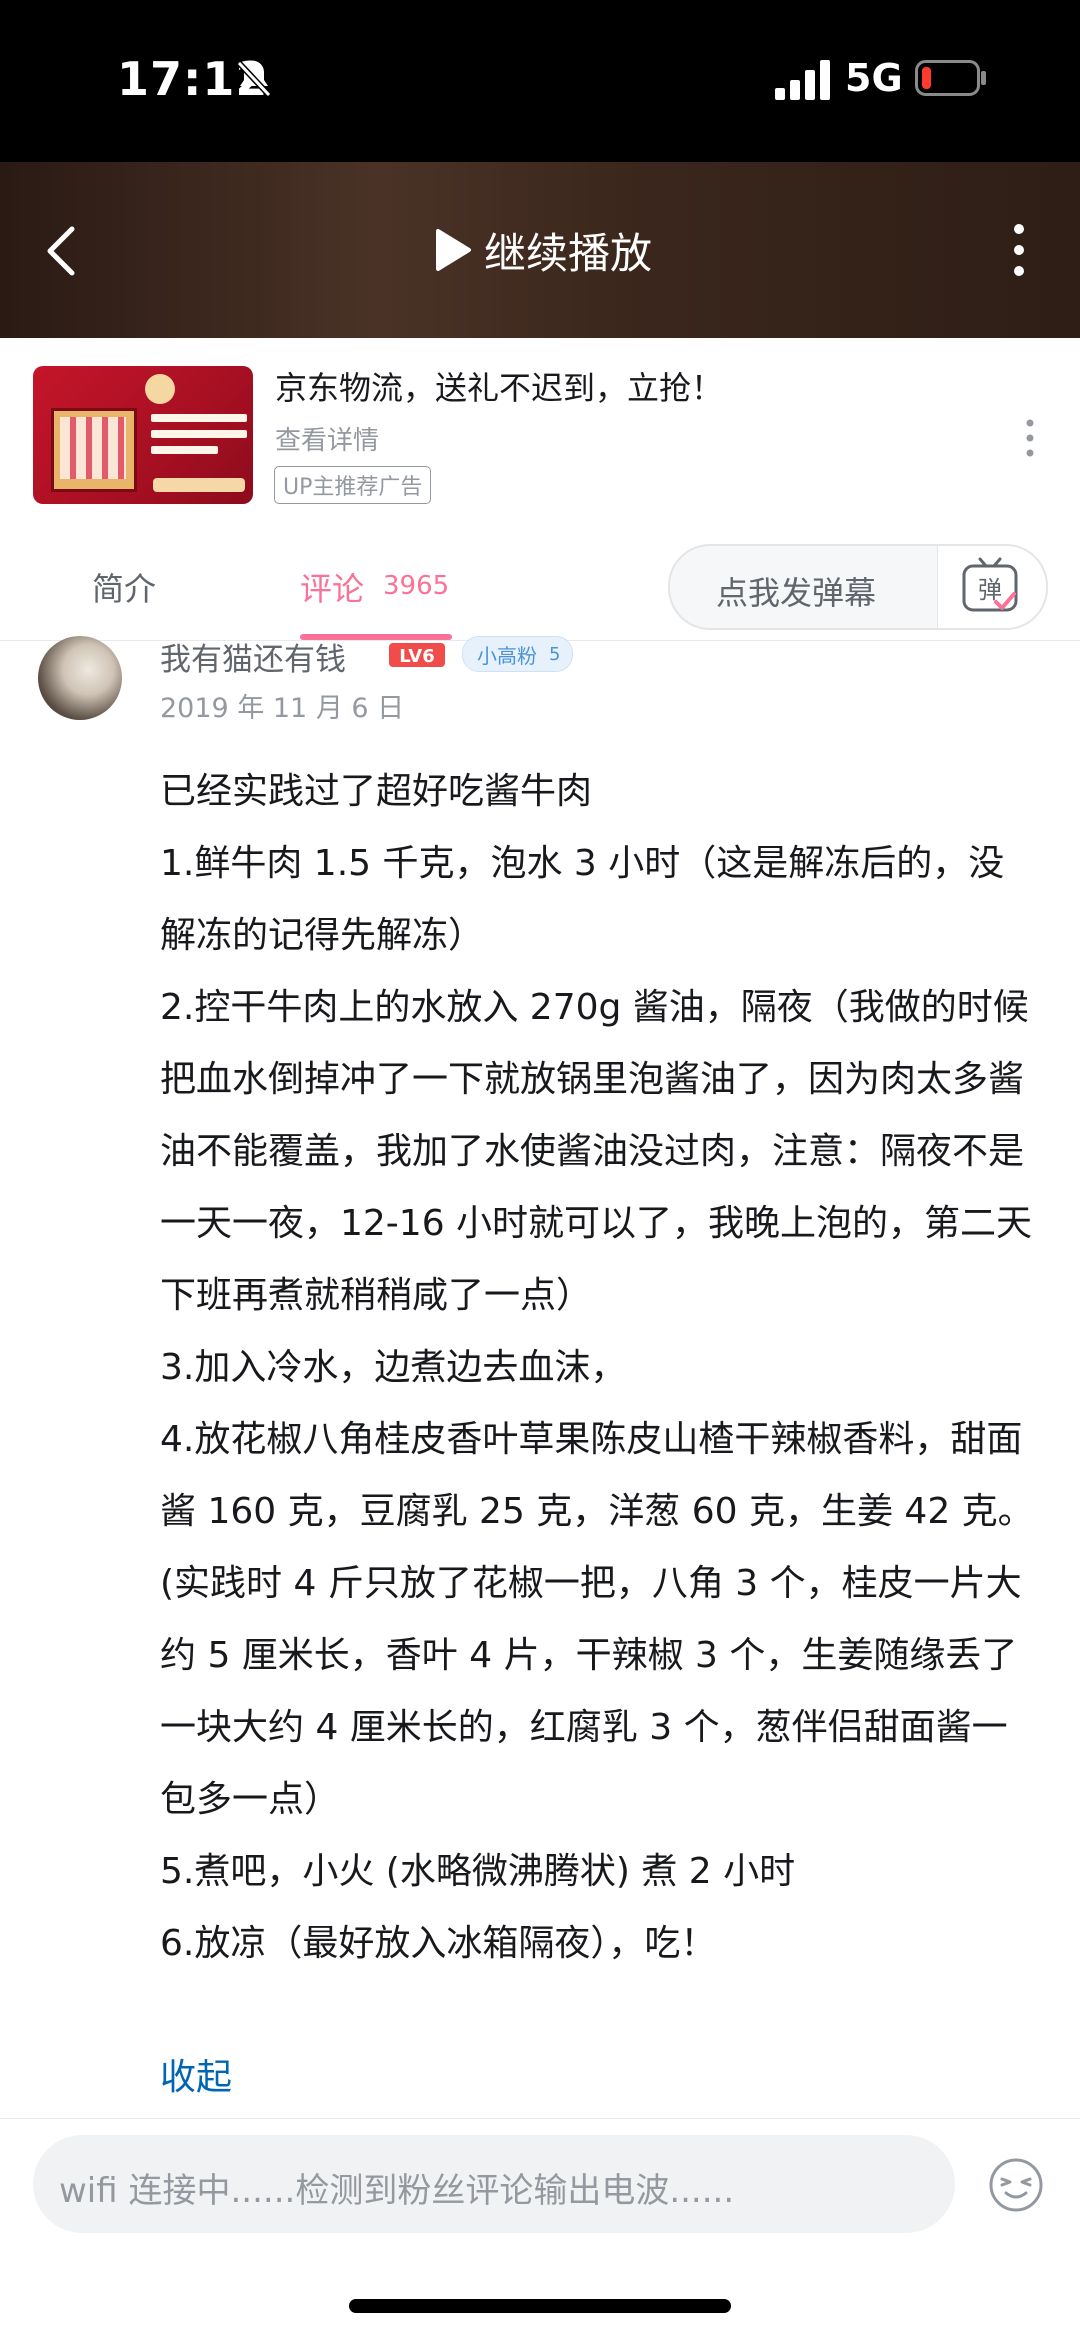 Image resolution: width=1080 pixels, height=2342 pixels. What do you see at coordinates (80, 678) in the screenshot?
I see `avatar` at bounding box center [80, 678].